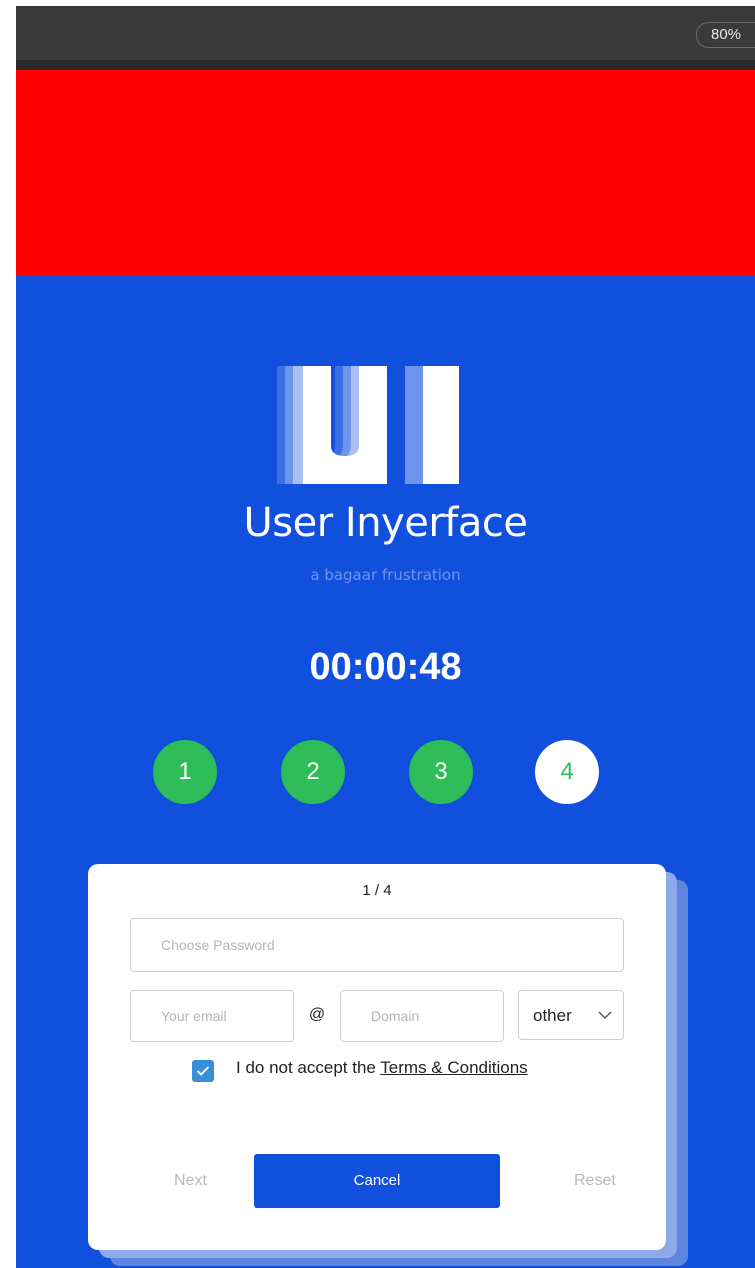  What do you see at coordinates (725, 35) in the screenshot?
I see `zoom-indicator: 80%` at bounding box center [725, 35].